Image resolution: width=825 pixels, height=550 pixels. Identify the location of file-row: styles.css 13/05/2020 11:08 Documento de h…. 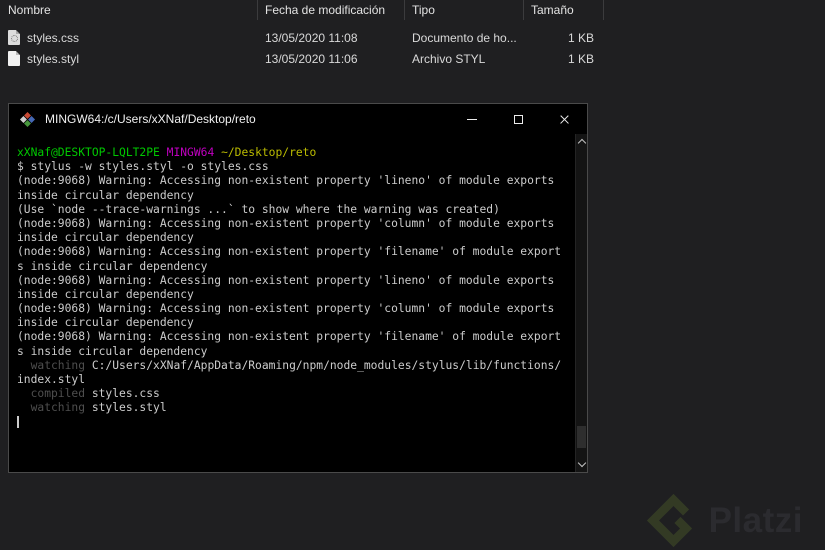
(412, 37).